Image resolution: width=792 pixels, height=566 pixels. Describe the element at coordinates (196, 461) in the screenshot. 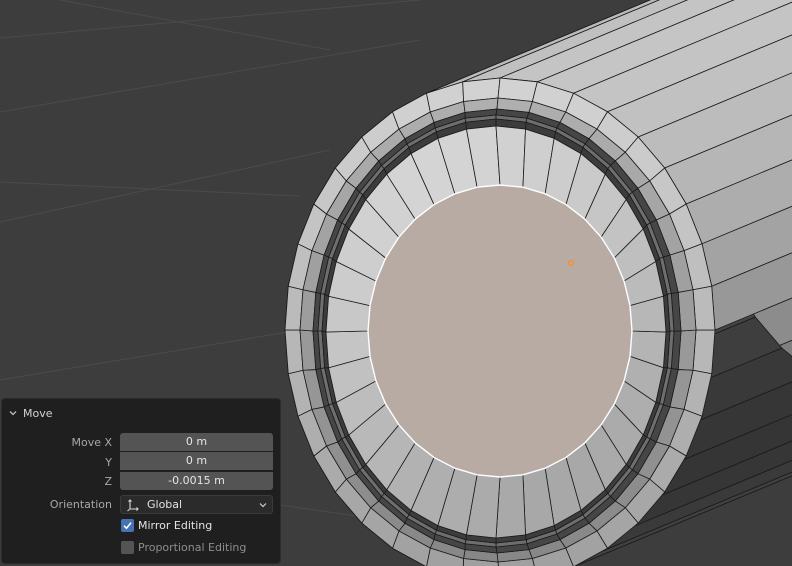

I see `move-y-field: 0 m` at that location.